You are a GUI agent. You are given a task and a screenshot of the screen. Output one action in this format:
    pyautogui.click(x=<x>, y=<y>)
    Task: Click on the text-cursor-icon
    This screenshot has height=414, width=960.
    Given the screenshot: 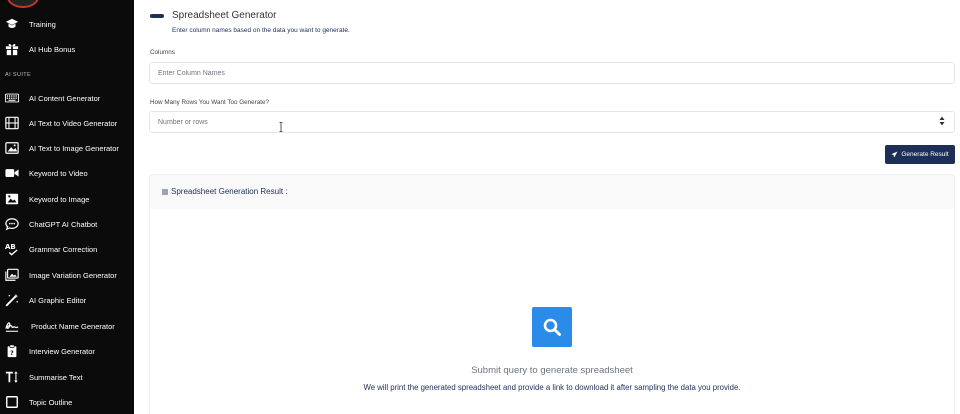 What is the action you would take?
    pyautogui.click(x=281, y=127)
    